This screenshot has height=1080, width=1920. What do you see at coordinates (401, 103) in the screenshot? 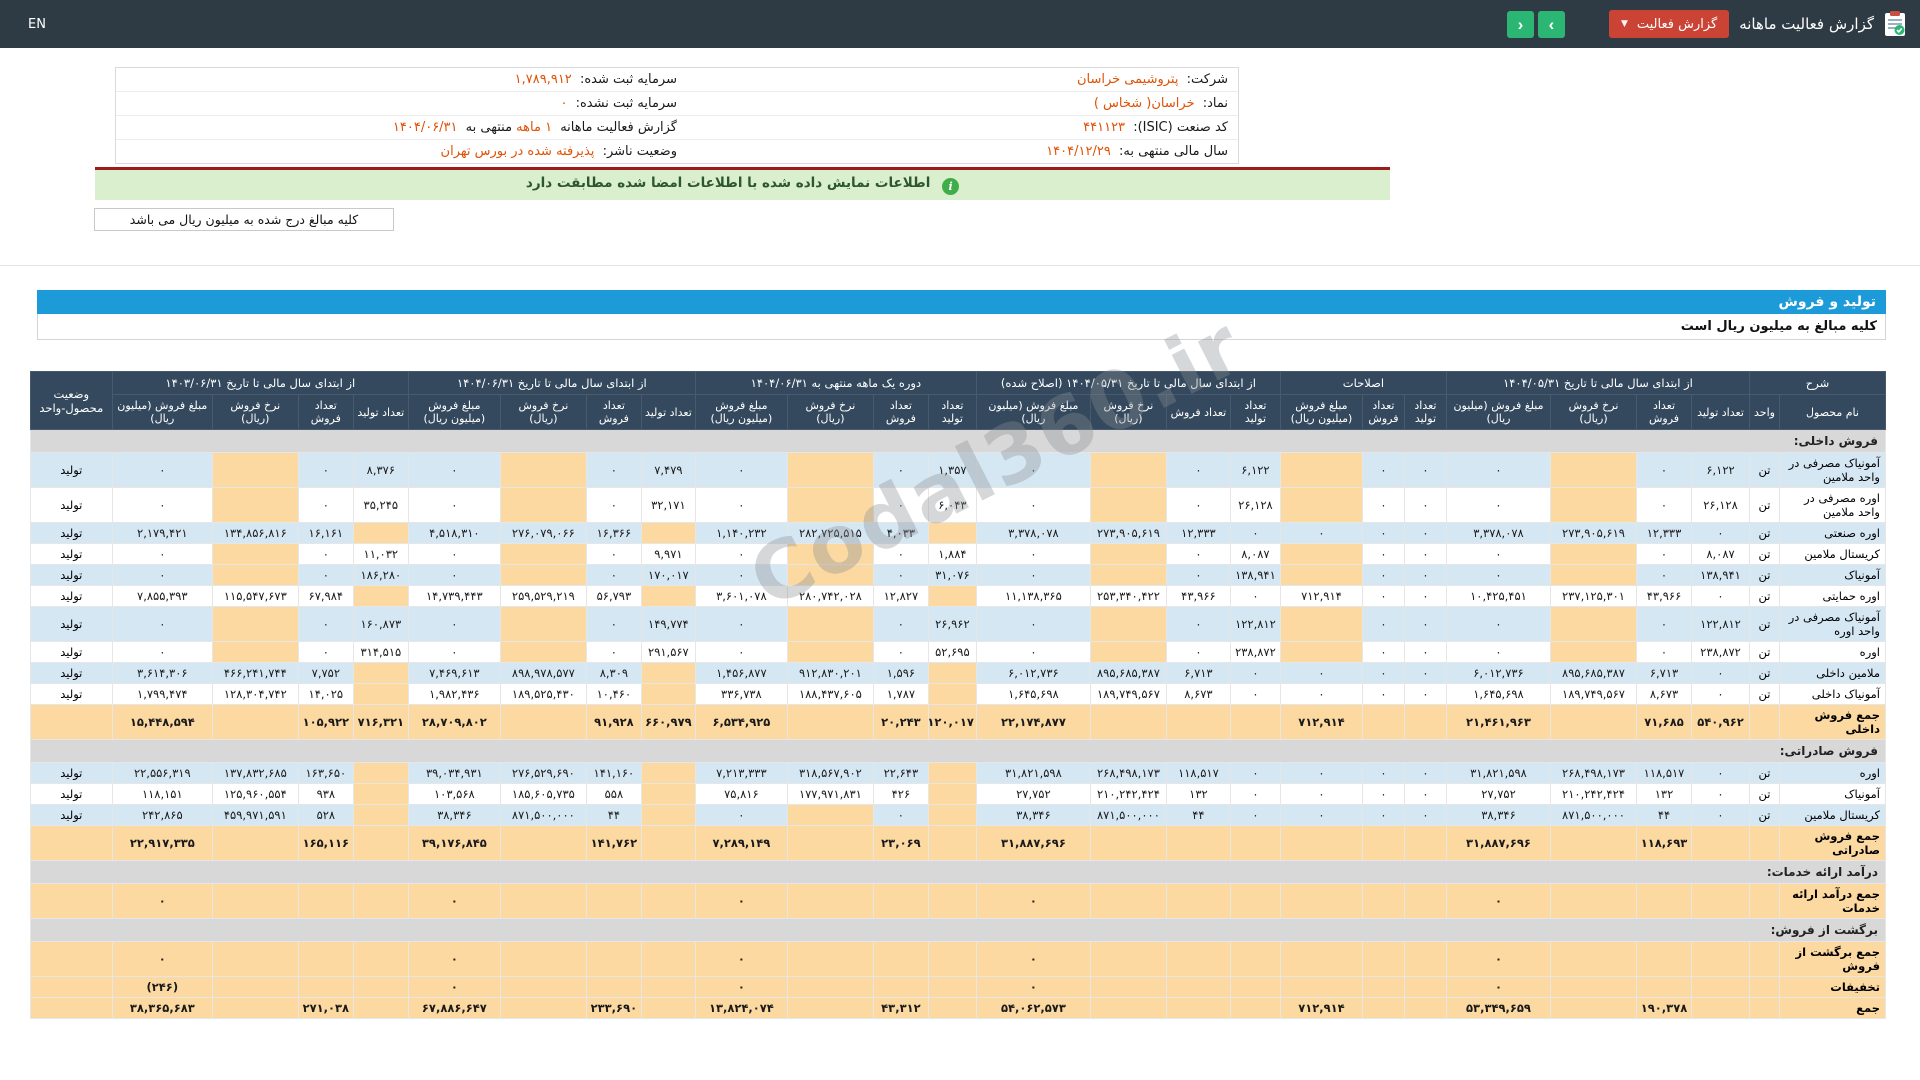
I see `unregistered-capital-field: سرمایه ثبت نشده: ۰` at bounding box center [401, 103].